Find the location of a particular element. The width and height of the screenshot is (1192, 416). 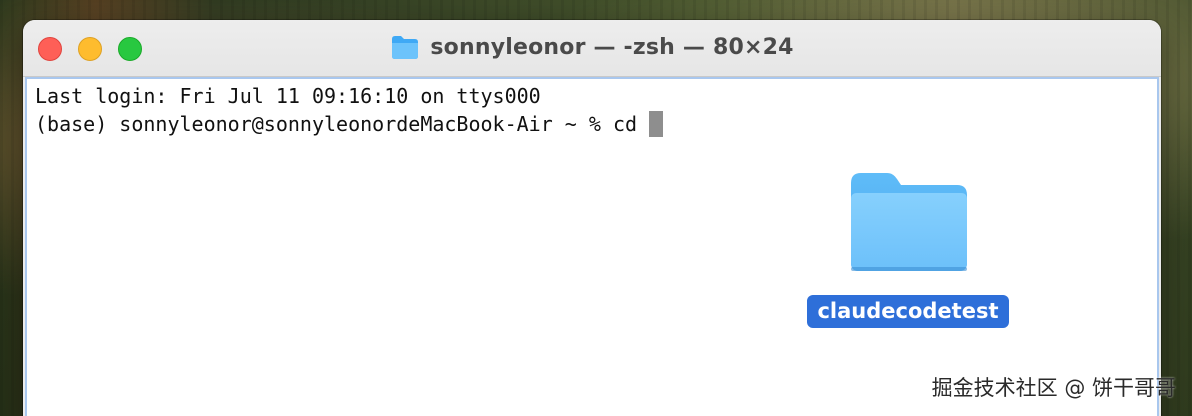

window-title-group: sonnyleonor — -zsh — 80×24 is located at coordinates (592, 47).